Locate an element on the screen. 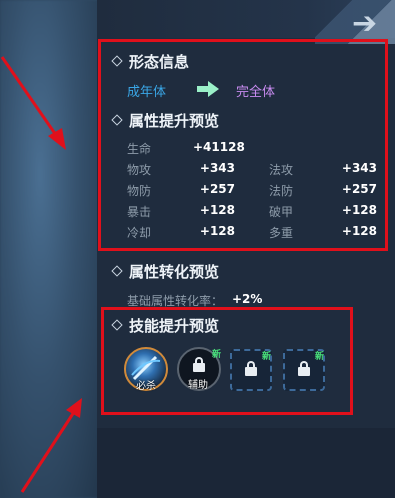  annotation-arrowhead-top is located at coordinates (57, 139).